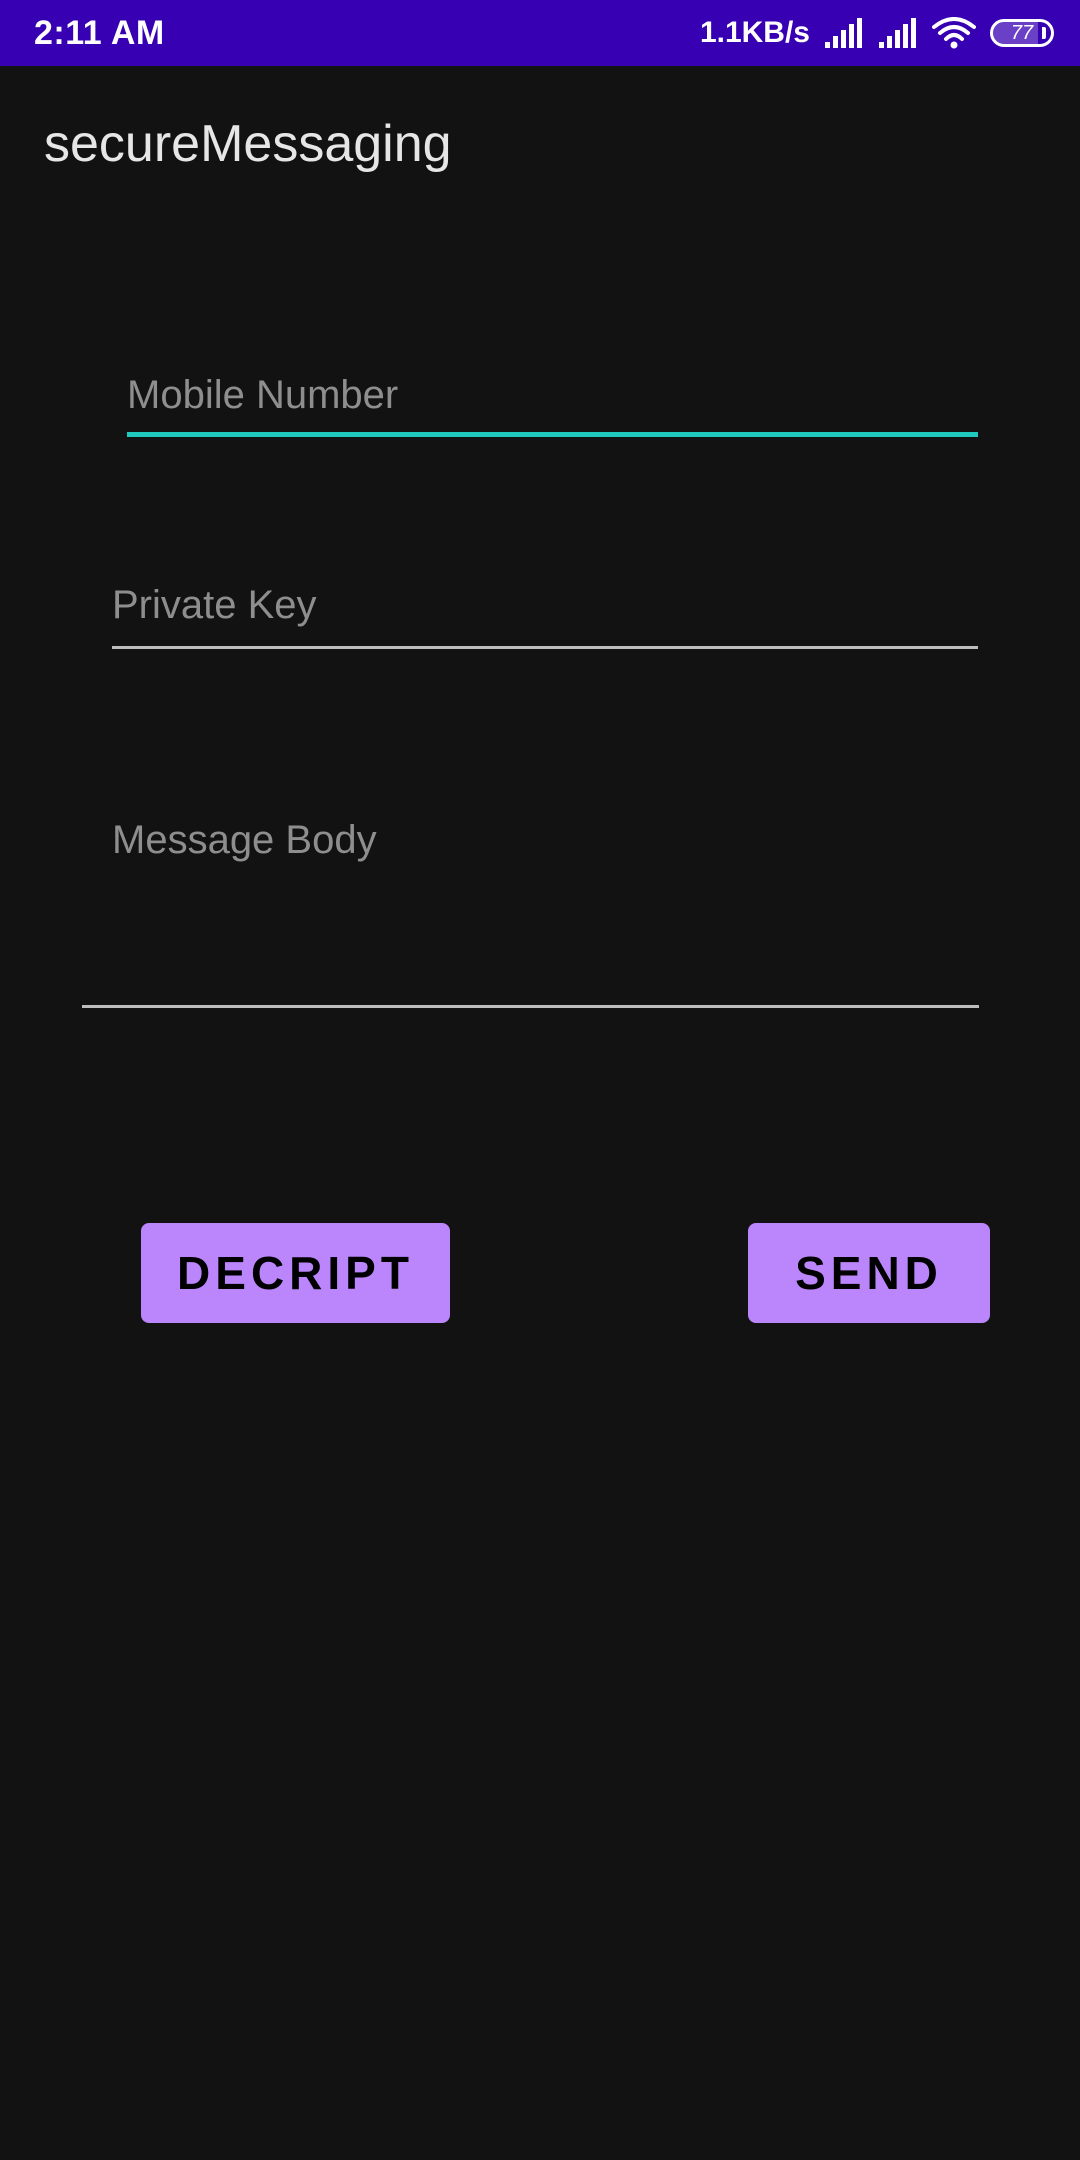 This screenshot has width=1080, height=2160. What do you see at coordinates (99, 33) in the screenshot?
I see `status-time: 2:11 AM` at bounding box center [99, 33].